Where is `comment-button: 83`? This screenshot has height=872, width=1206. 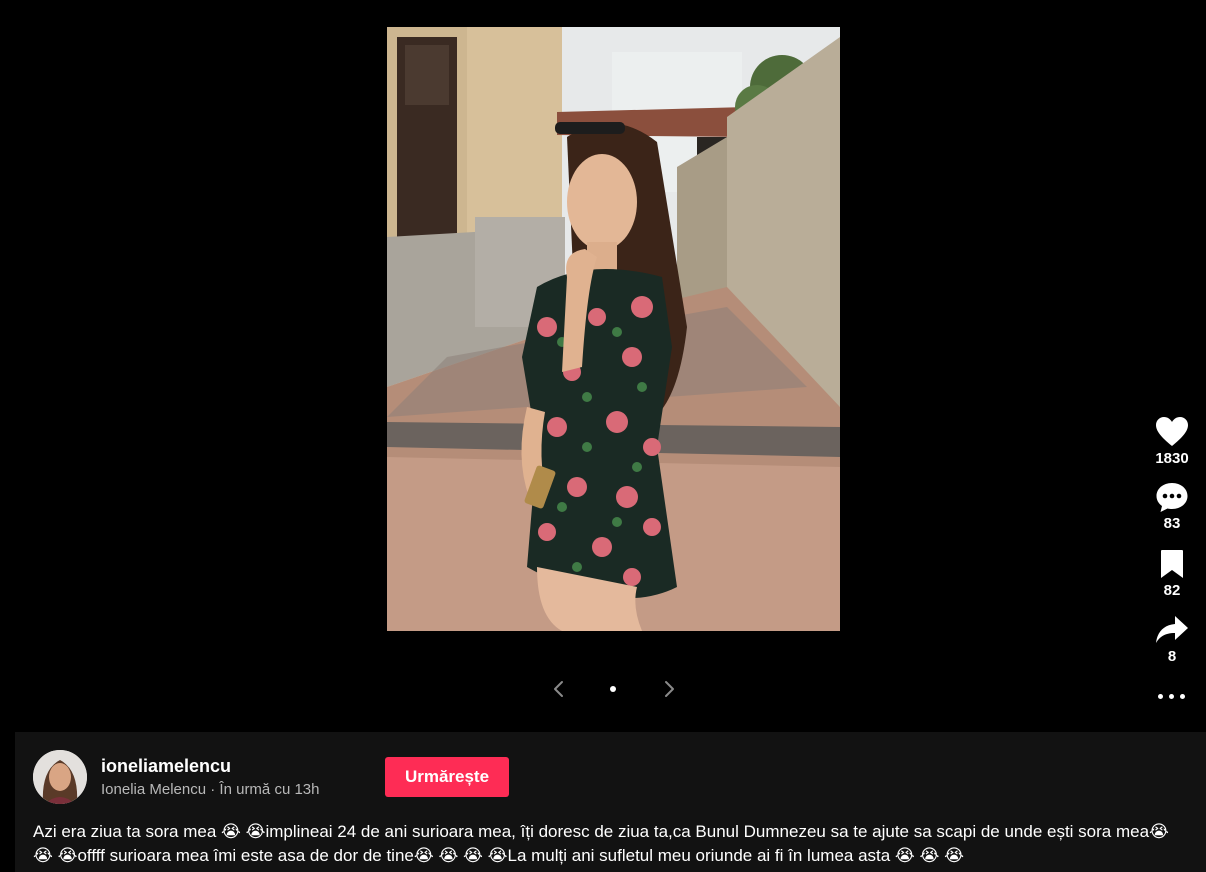
comment-button: 83 is located at coordinates (1172, 506).